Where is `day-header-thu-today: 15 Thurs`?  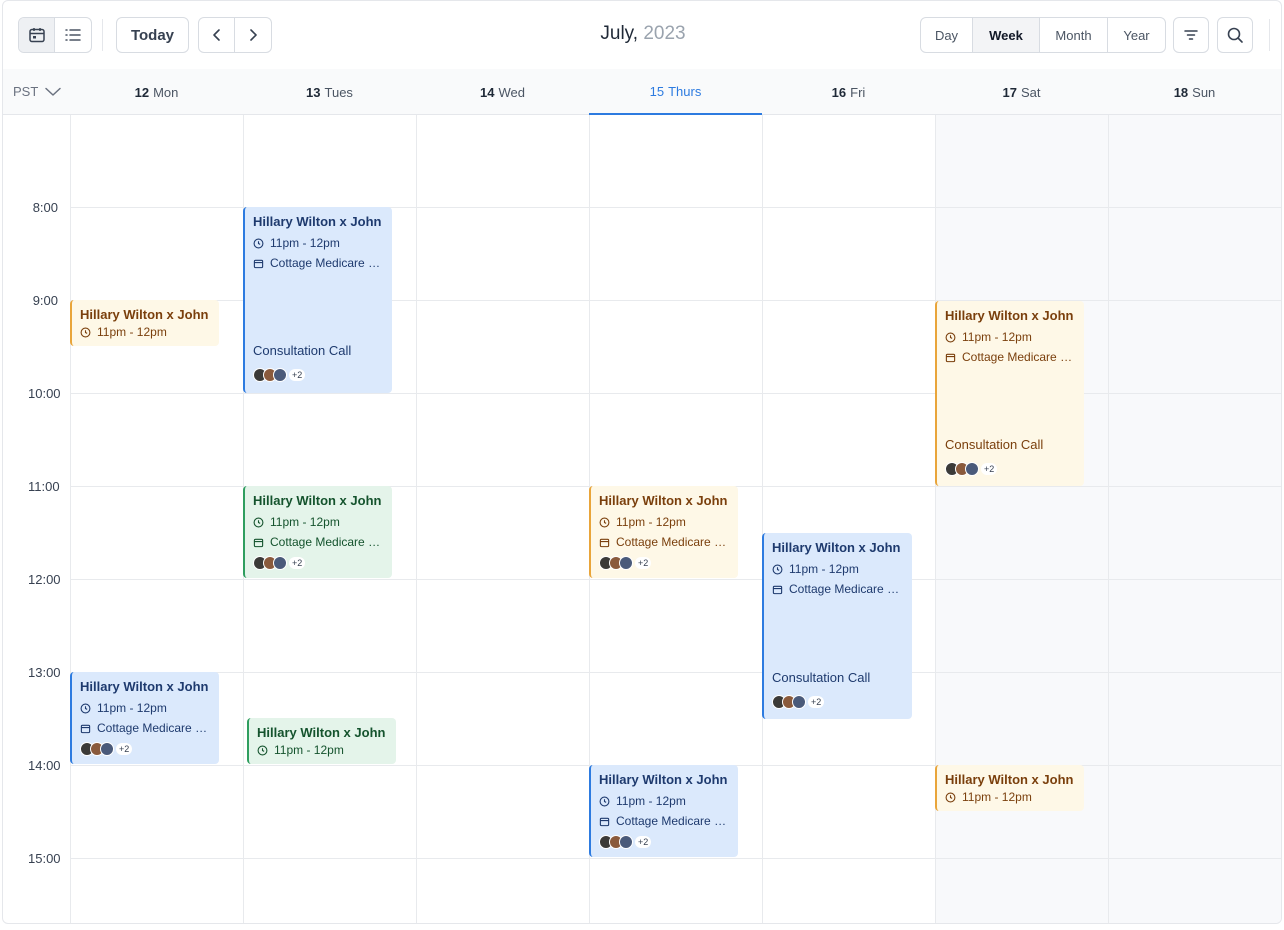
day-header-thu-today: 15 Thurs is located at coordinates (675, 92).